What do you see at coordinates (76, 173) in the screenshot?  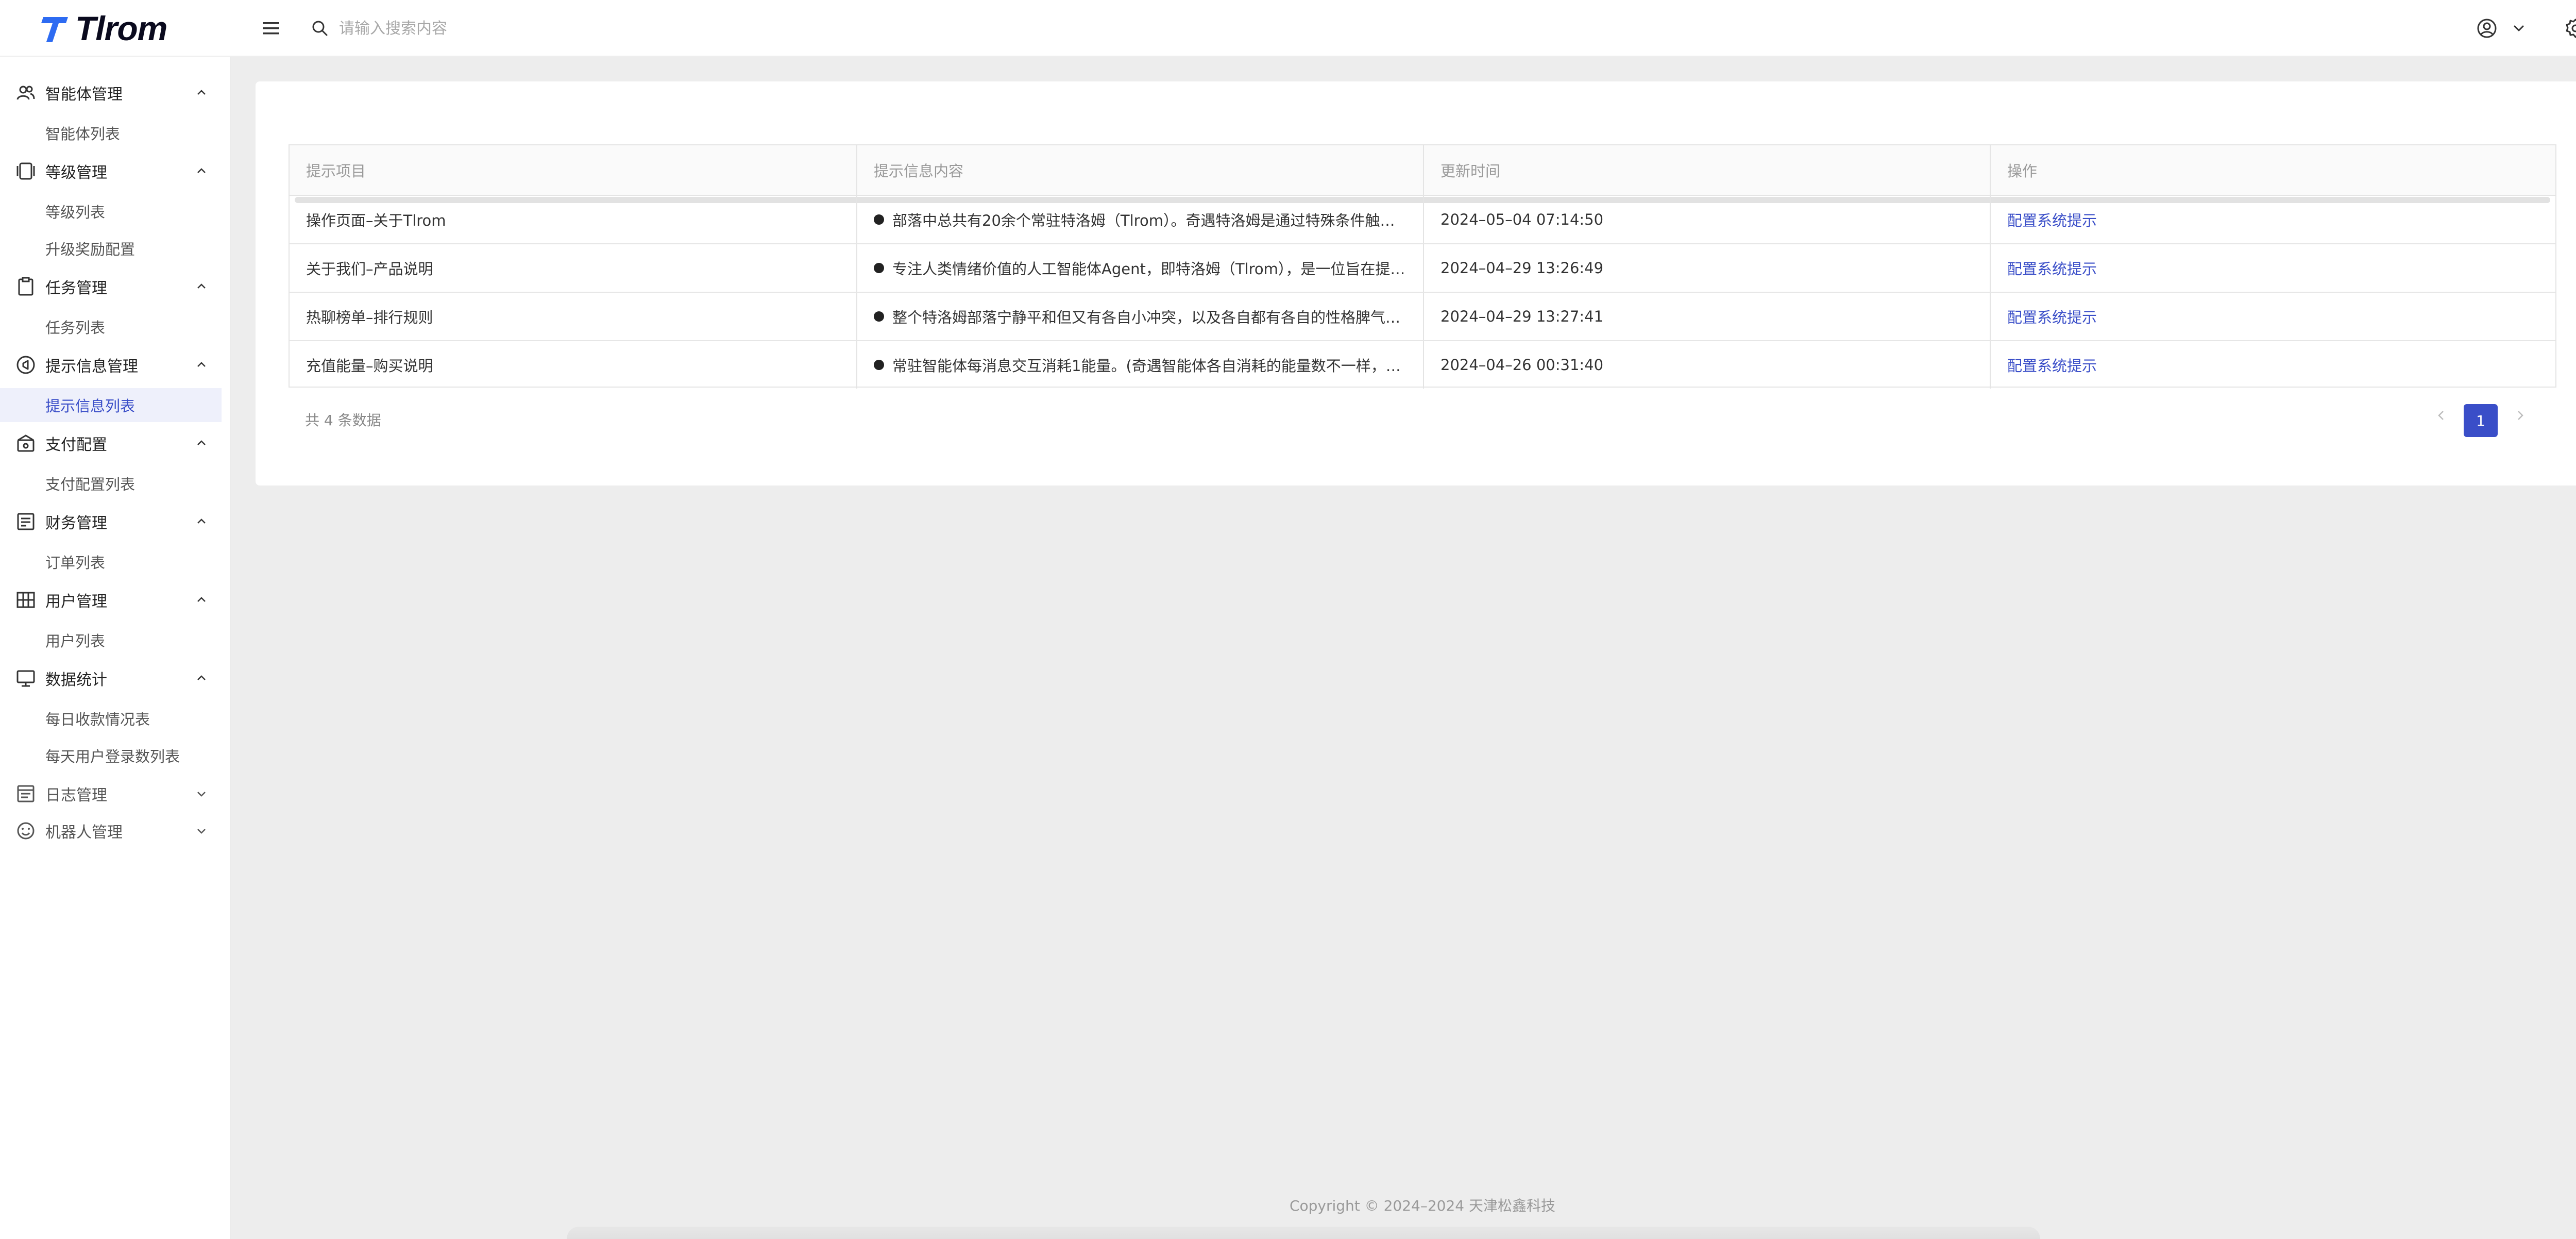 I see `nav-group-label: 等级管理` at bounding box center [76, 173].